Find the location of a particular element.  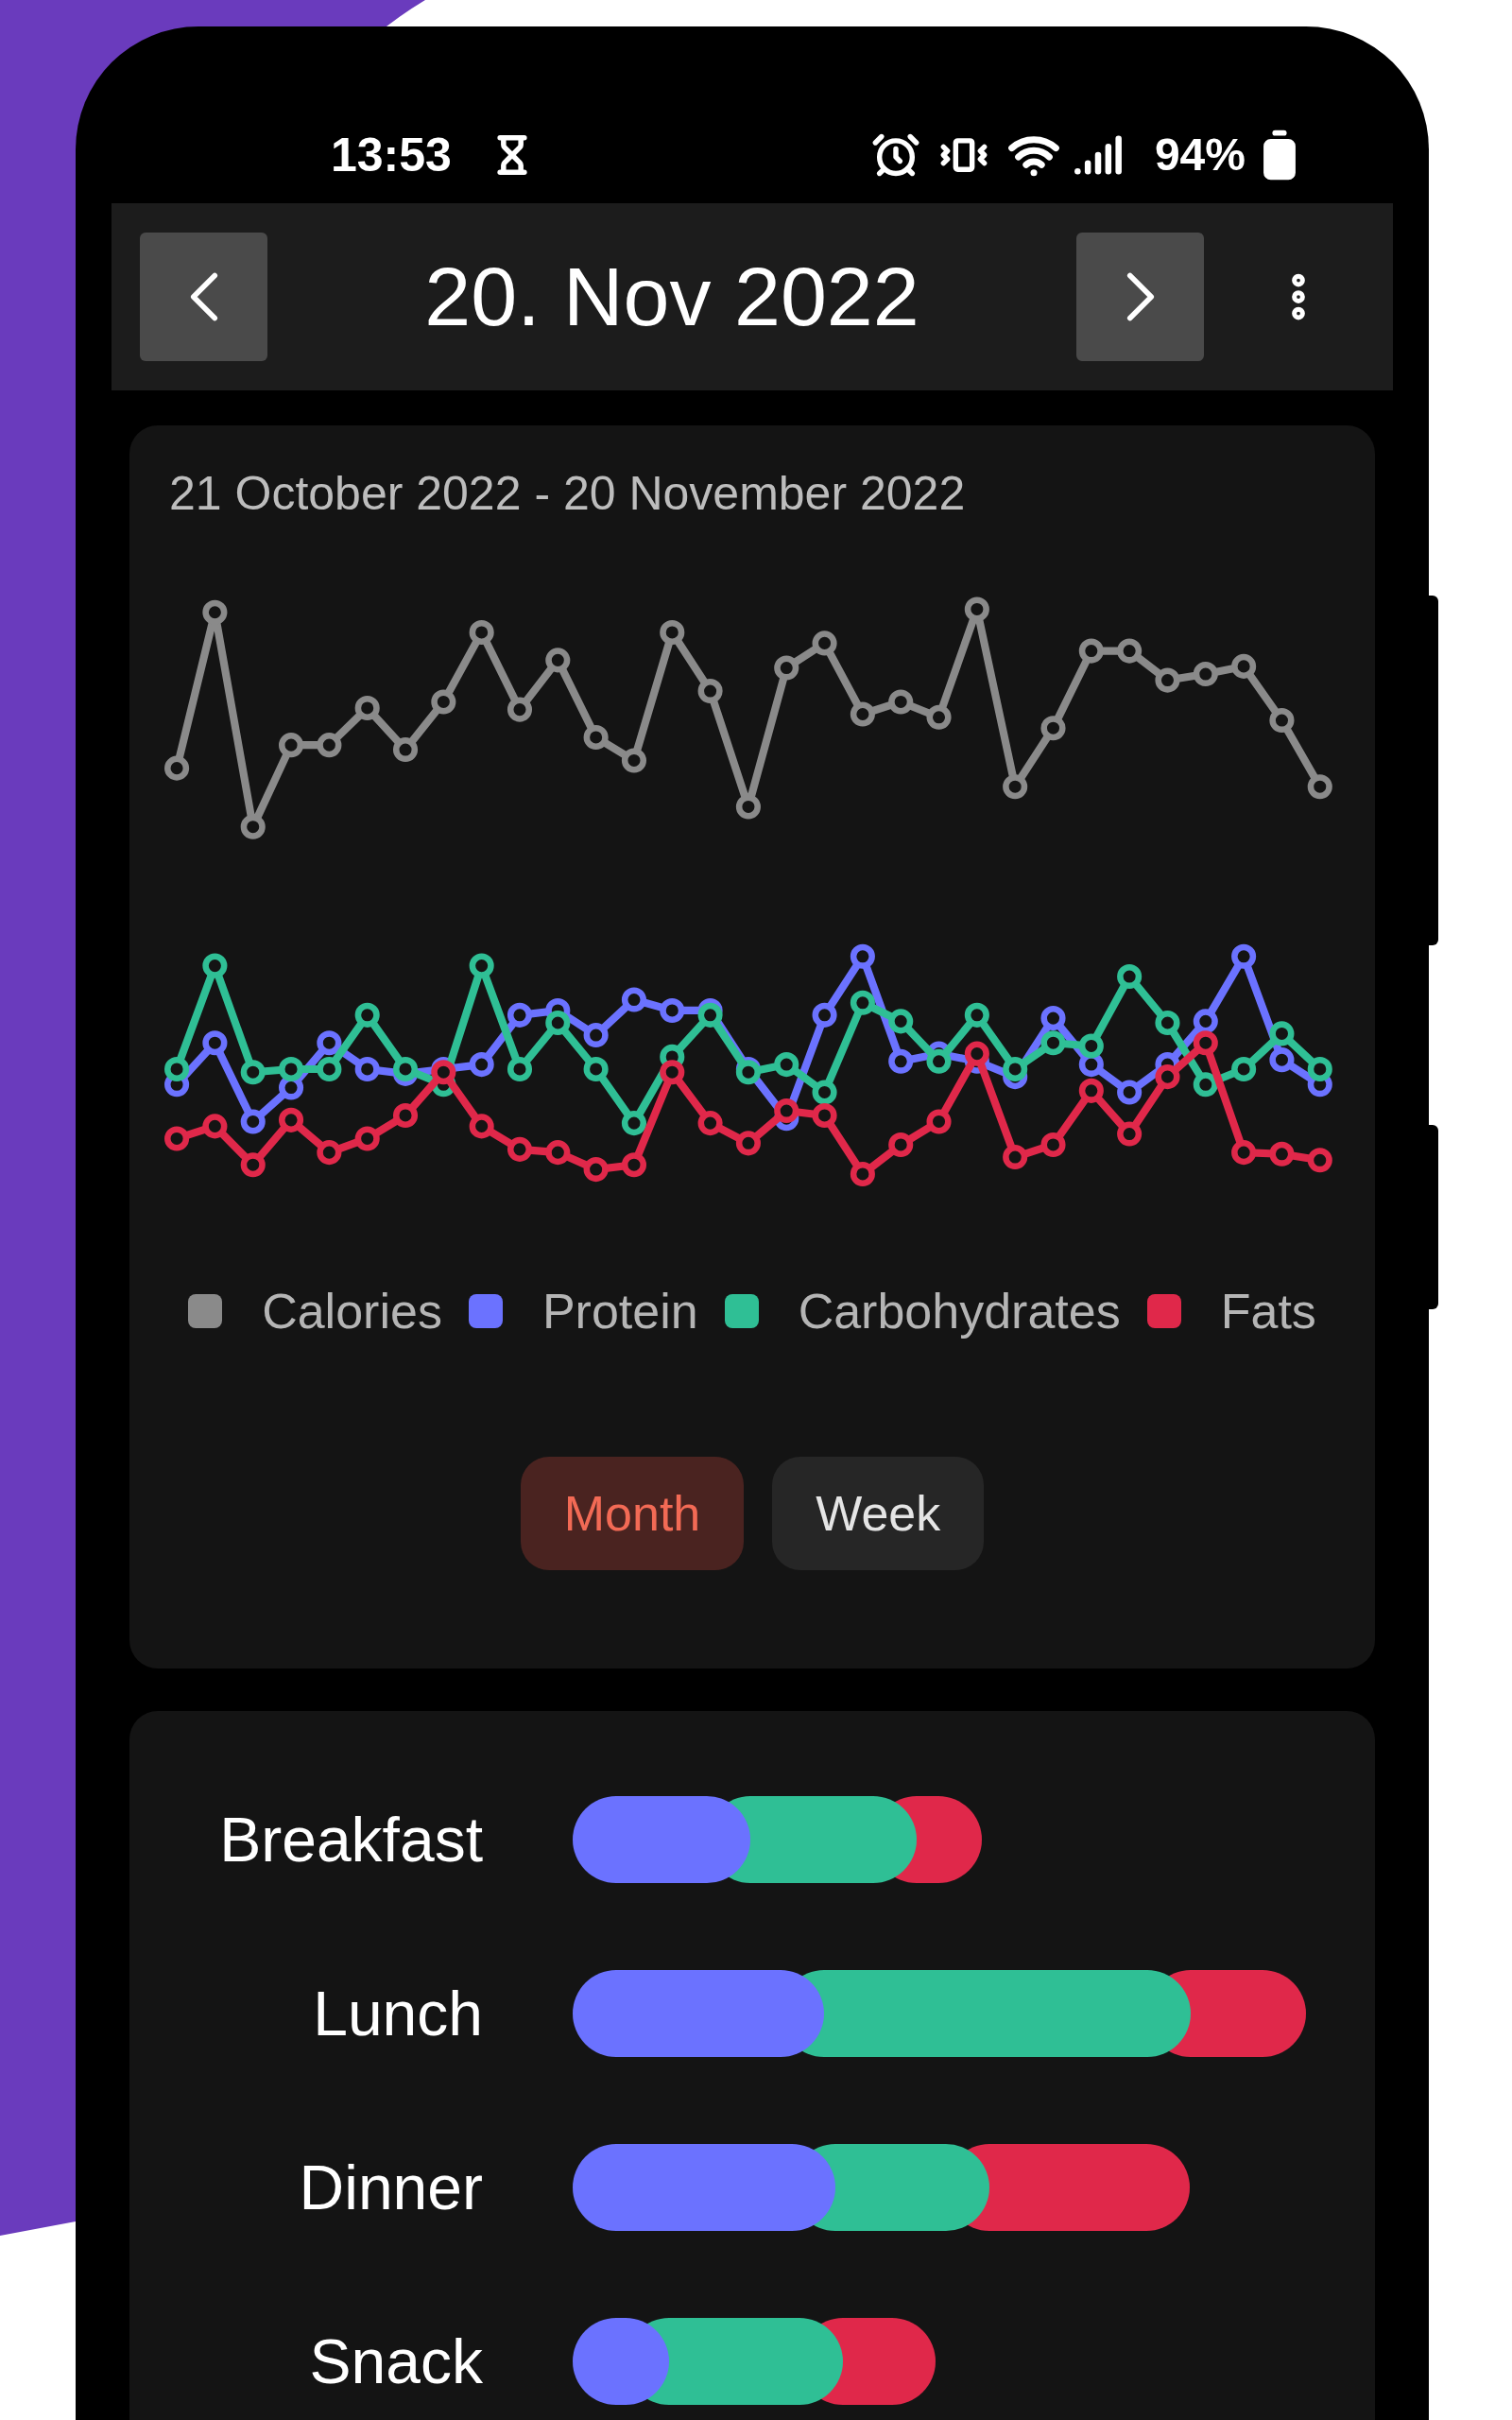

legend-label: Calories is located at coordinates (352, 1311).